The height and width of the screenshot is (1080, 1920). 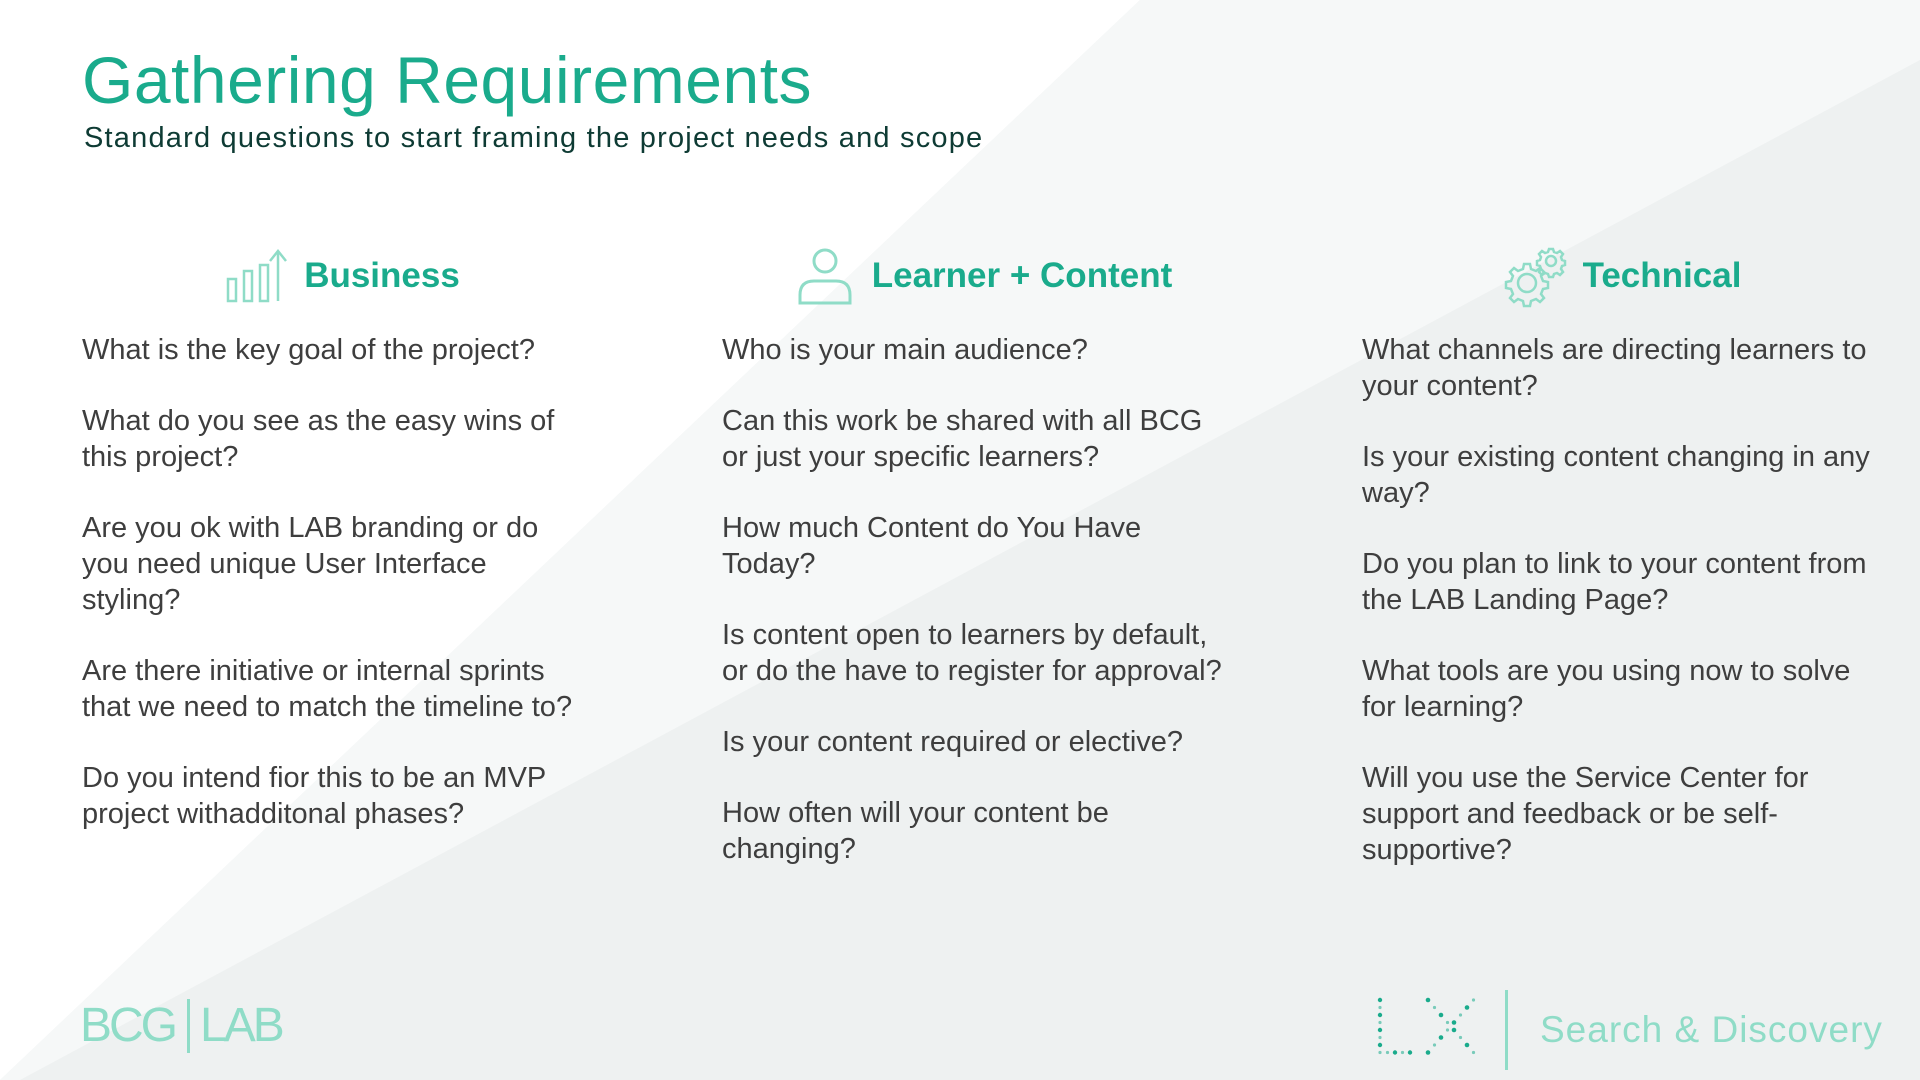 What do you see at coordinates (1022, 275) in the screenshot?
I see `learner-content-heading: Learner + Content` at bounding box center [1022, 275].